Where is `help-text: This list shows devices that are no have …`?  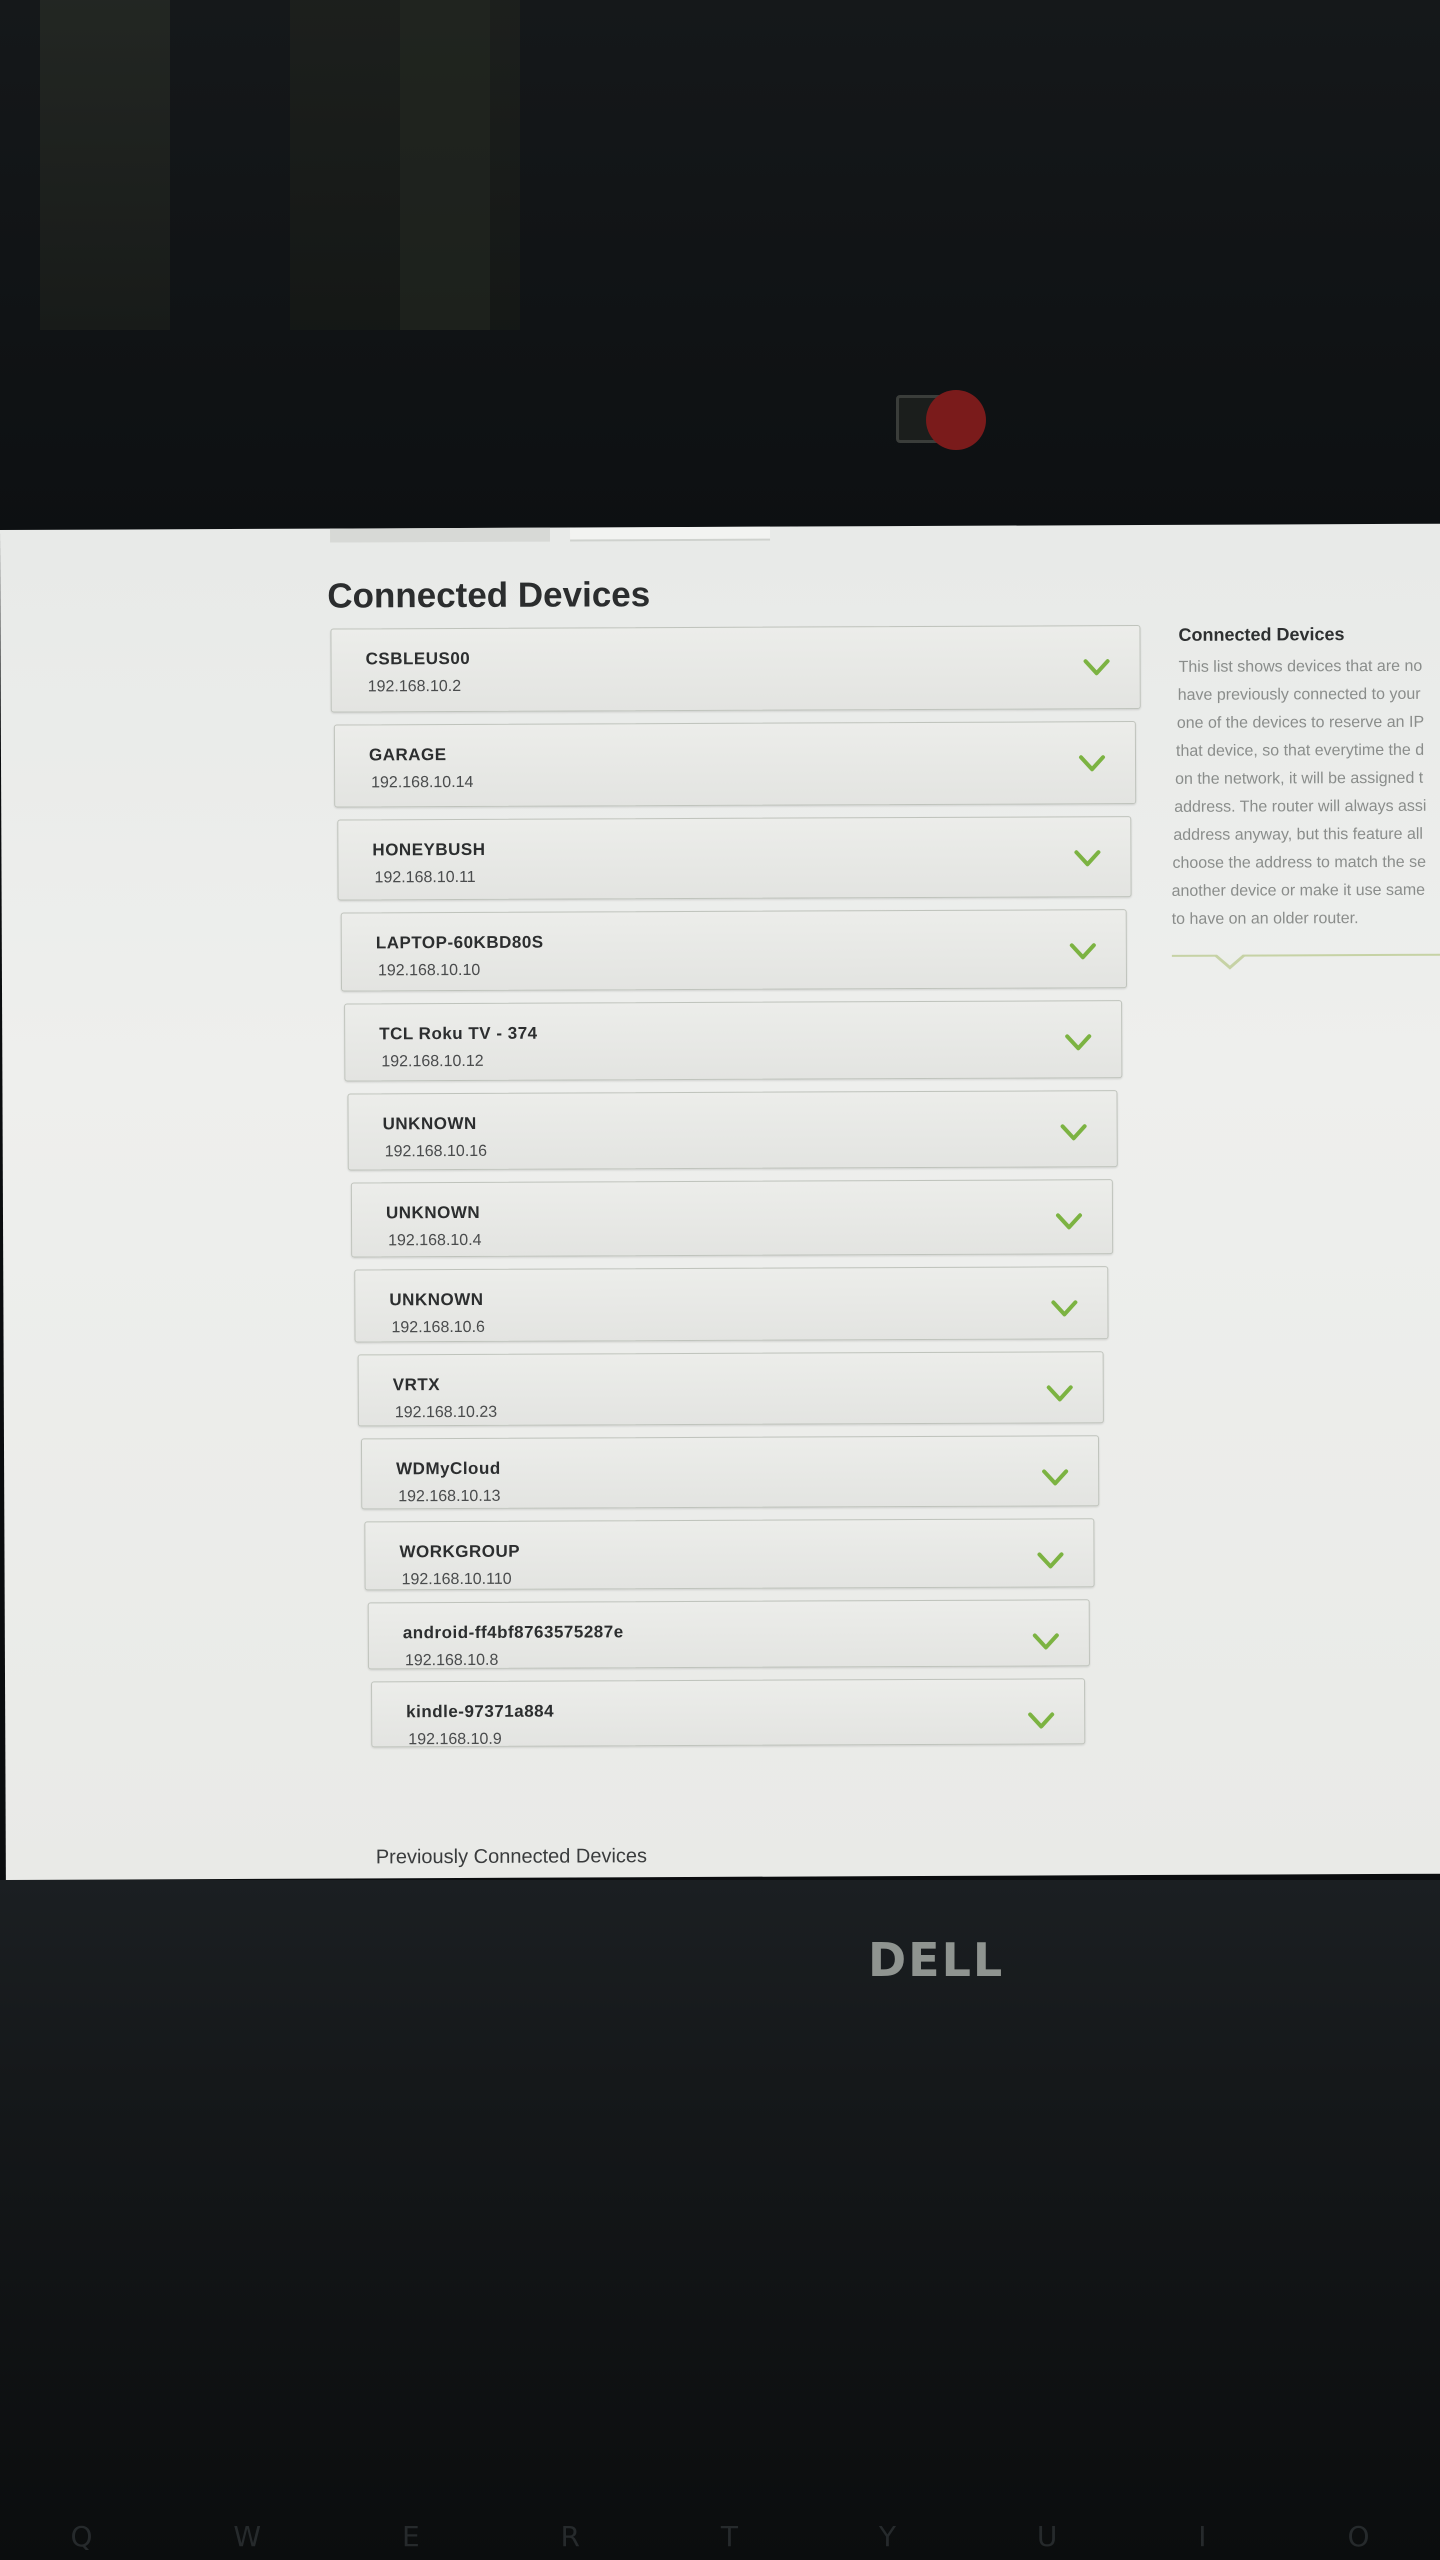
help-text: This list shows devices that are no have … is located at coordinates (1305, 793).